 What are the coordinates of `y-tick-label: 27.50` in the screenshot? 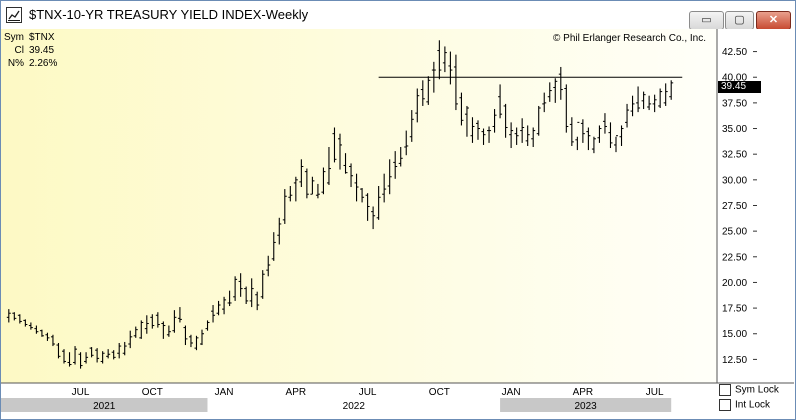 It's located at (734, 206).